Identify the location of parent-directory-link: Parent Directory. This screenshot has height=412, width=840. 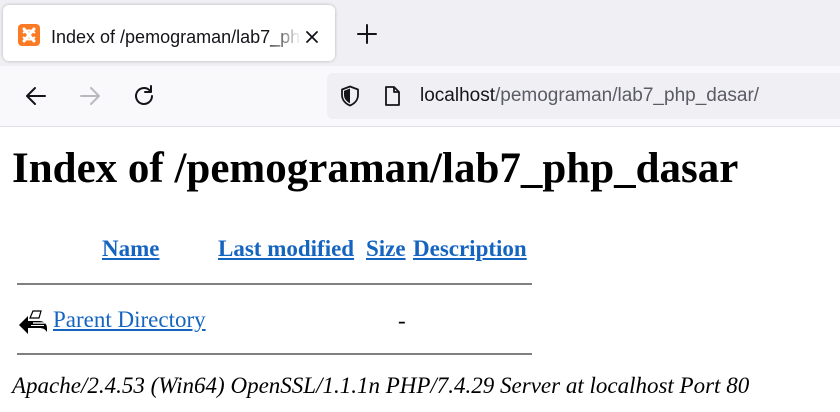
(129, 319).